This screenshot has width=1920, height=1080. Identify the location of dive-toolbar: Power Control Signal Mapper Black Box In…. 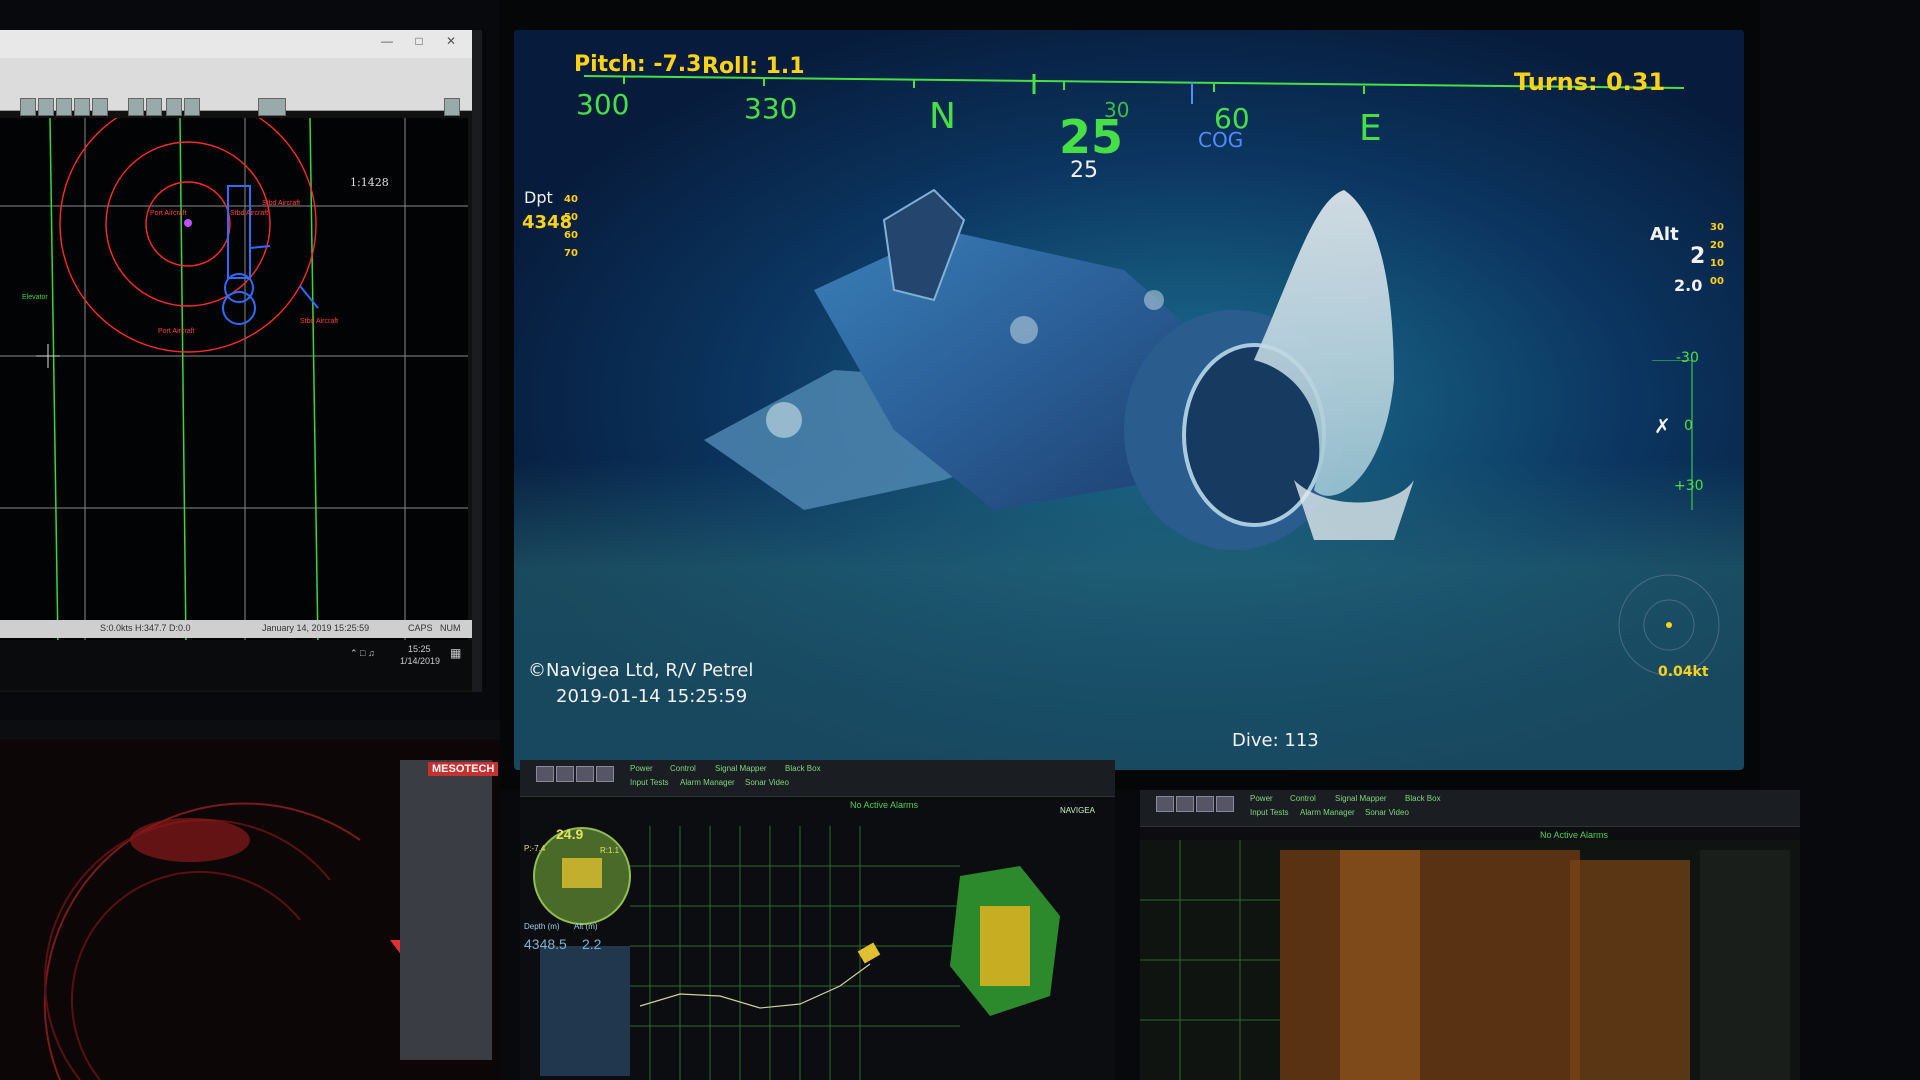
(817, 778).